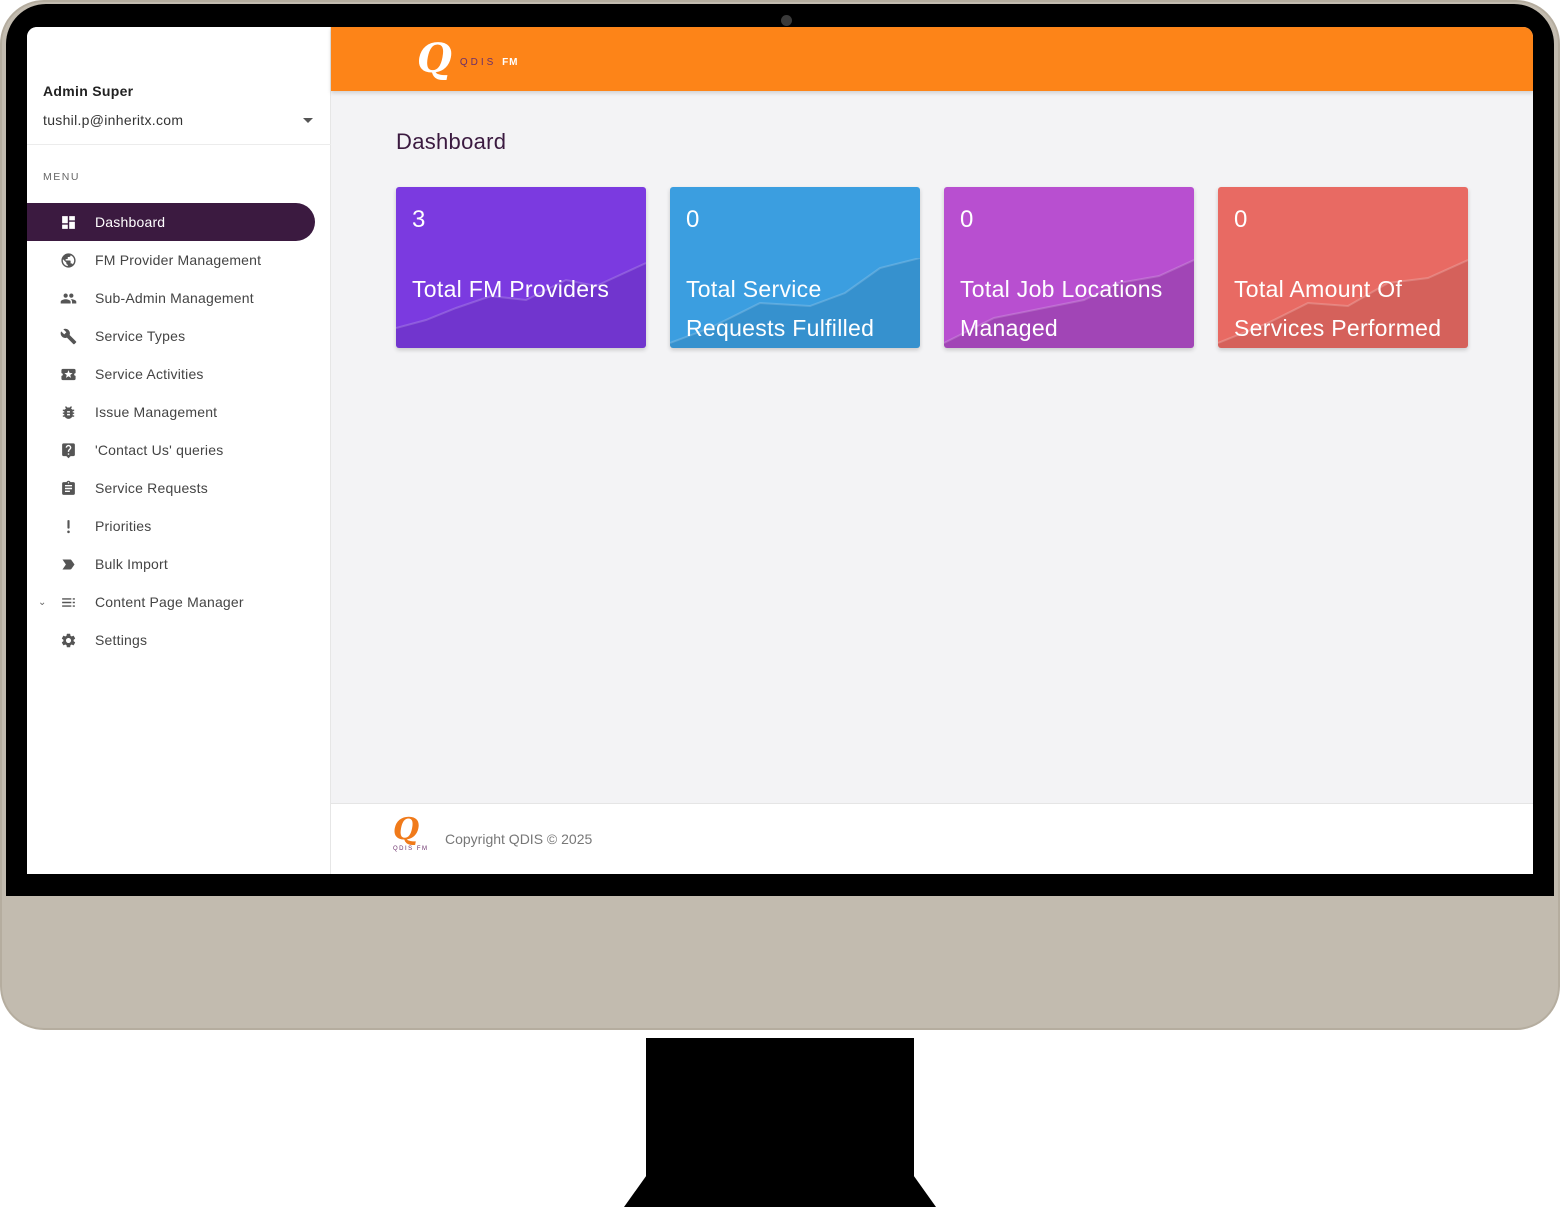  I want to click on sidebar-item-label: Dashboard, so click(130, 222).